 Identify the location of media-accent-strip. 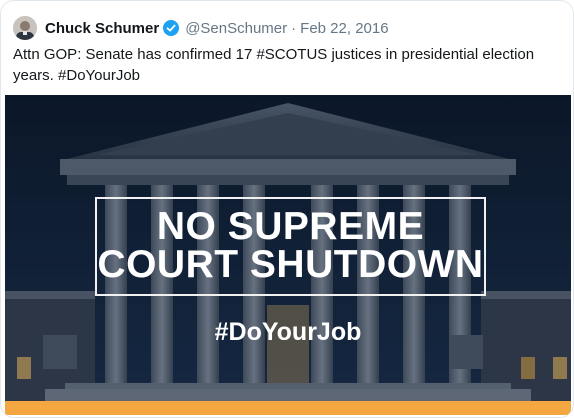
(288, 408).